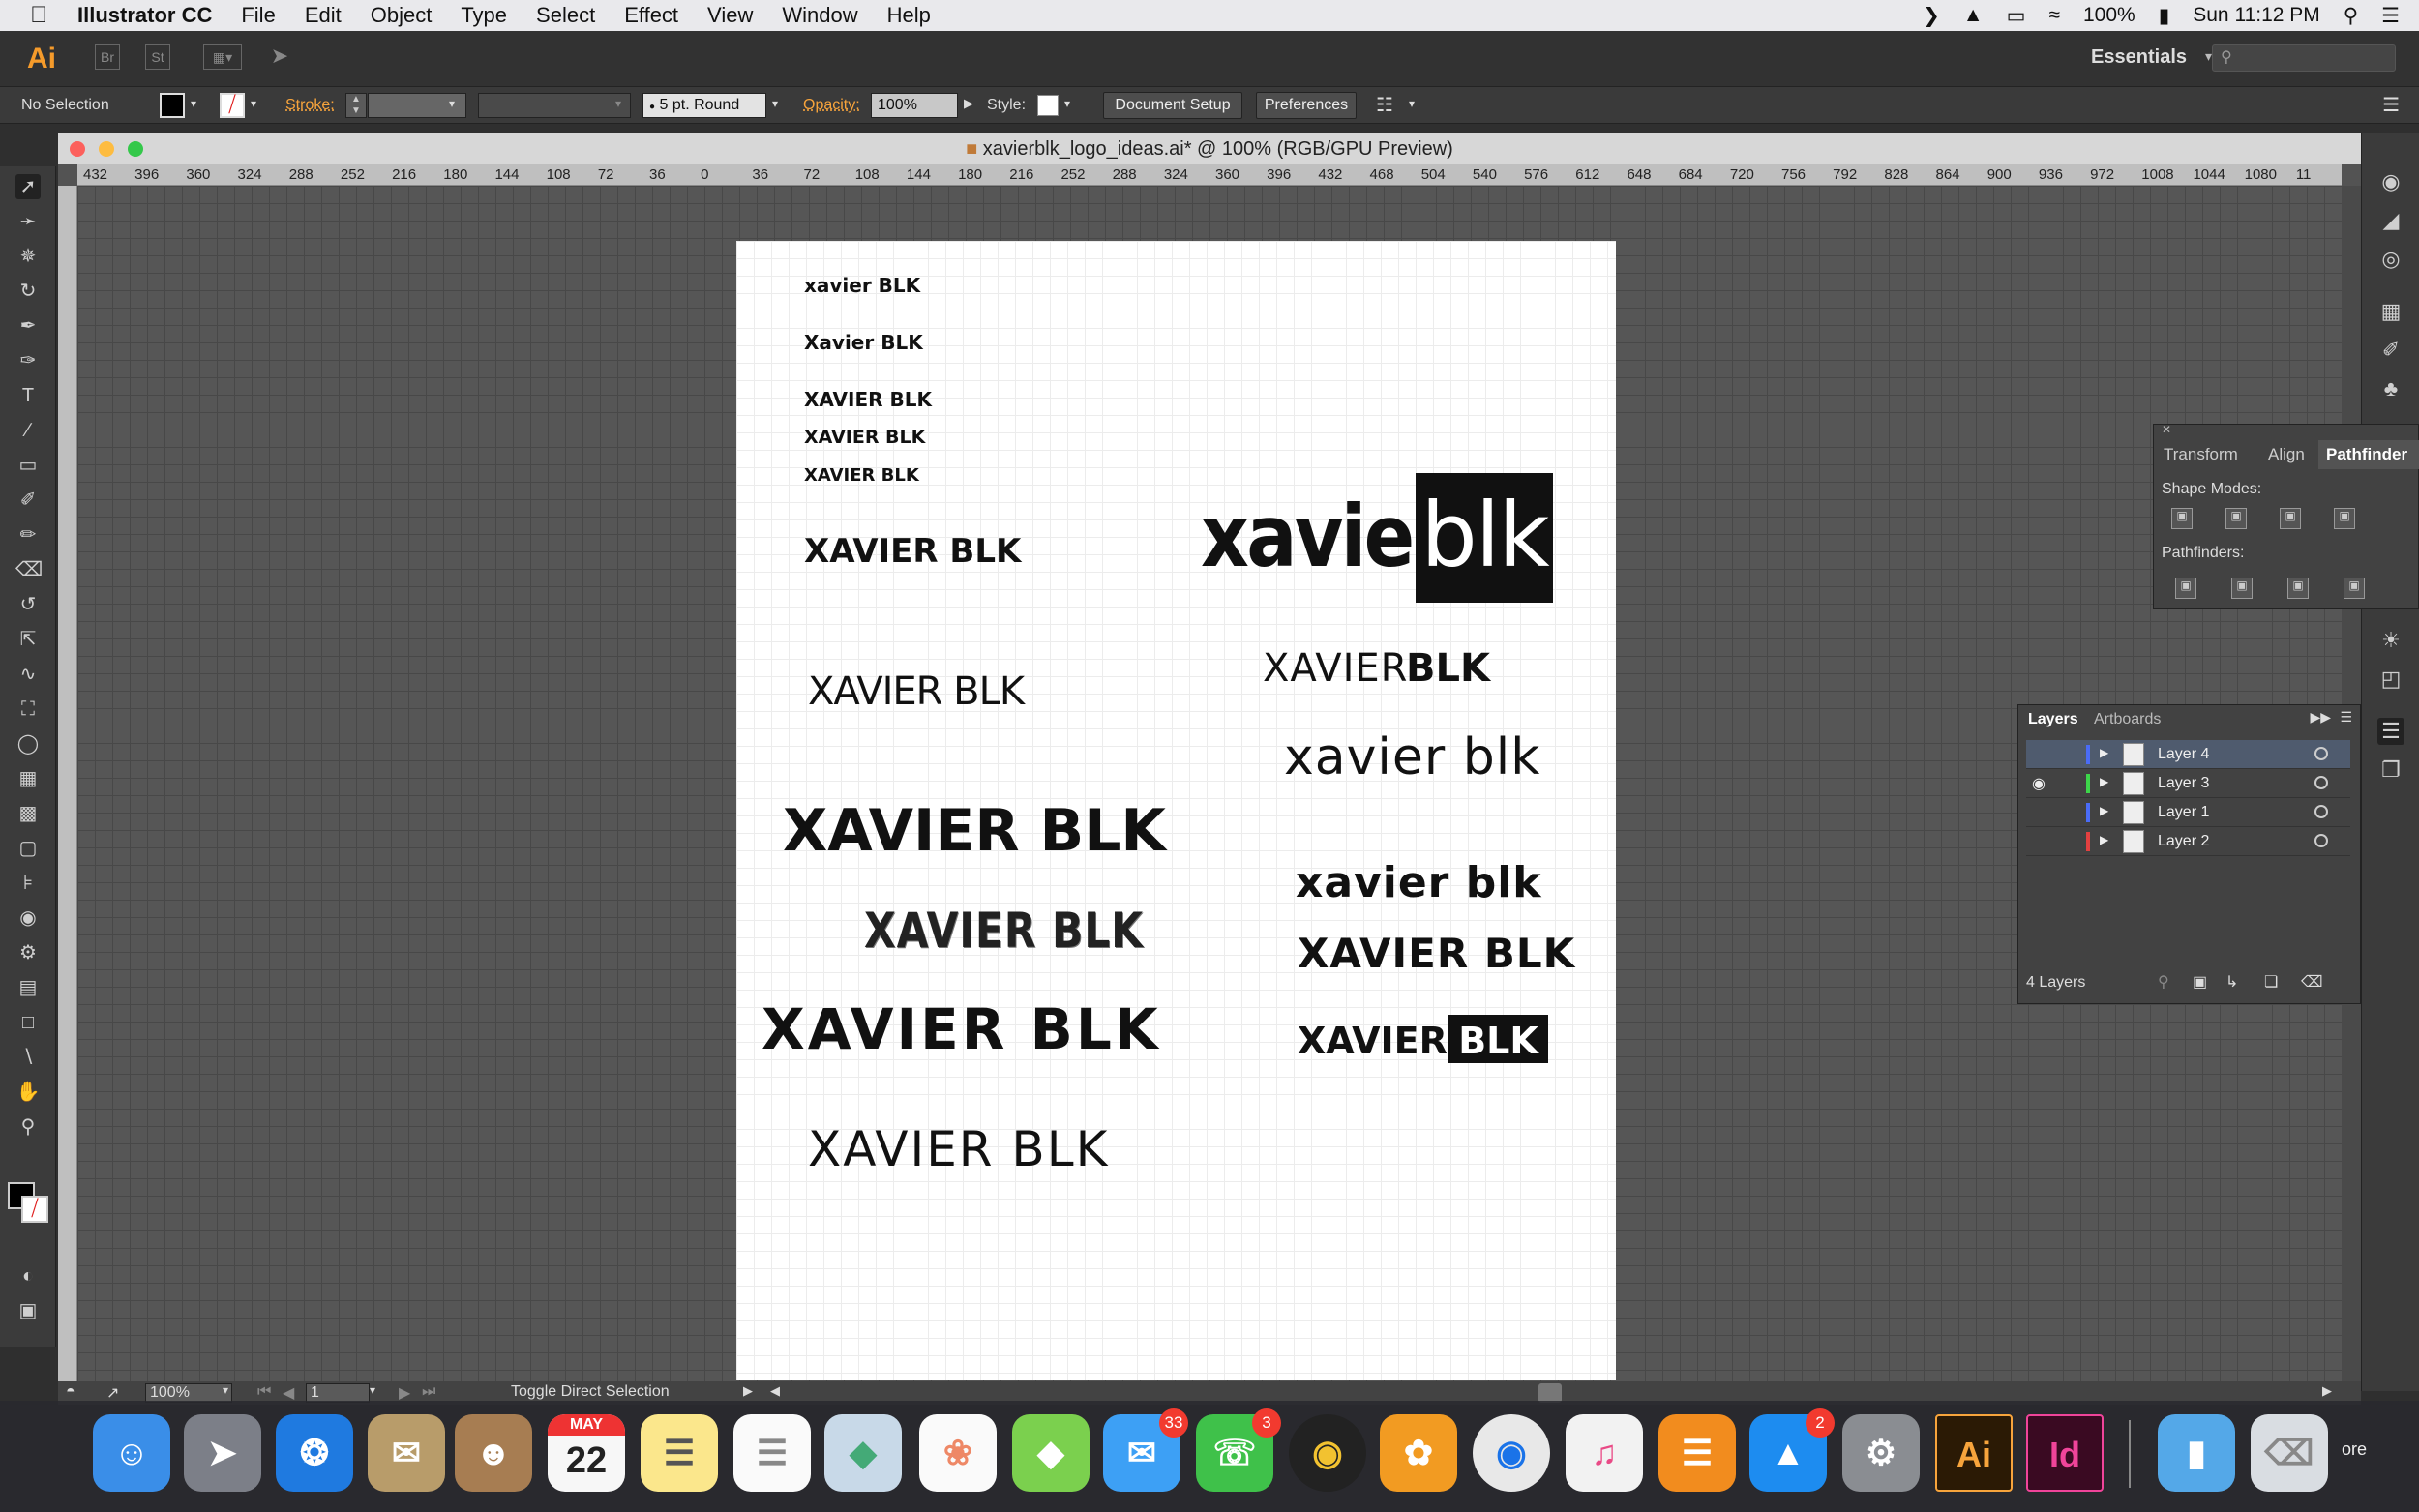  I want to click on intersect-button: ▣, so click(2290, 518).